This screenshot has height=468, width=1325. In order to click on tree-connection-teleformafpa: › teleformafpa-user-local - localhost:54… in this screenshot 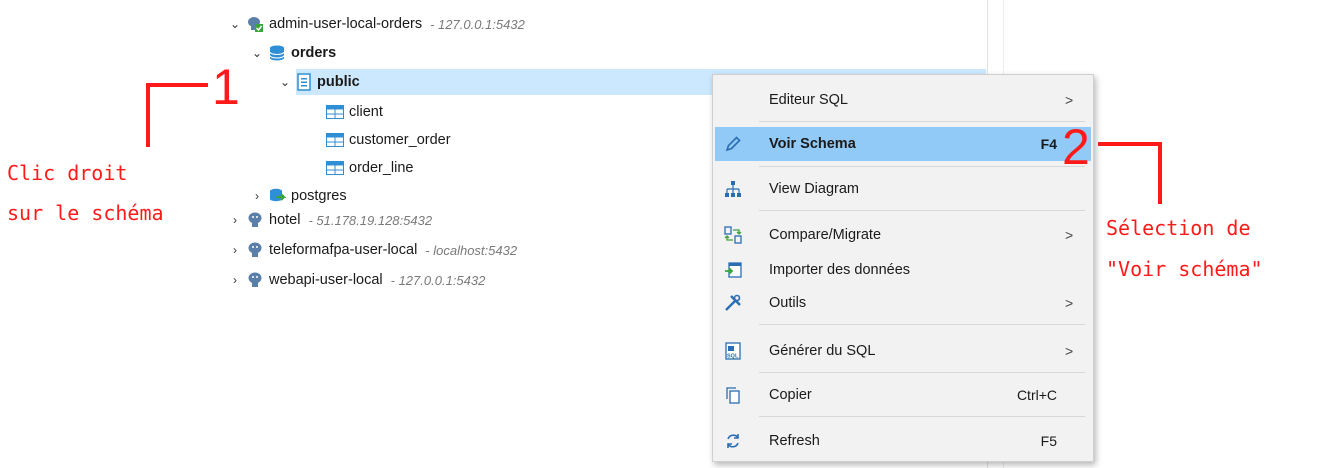, I will do `click(372, 250)`.